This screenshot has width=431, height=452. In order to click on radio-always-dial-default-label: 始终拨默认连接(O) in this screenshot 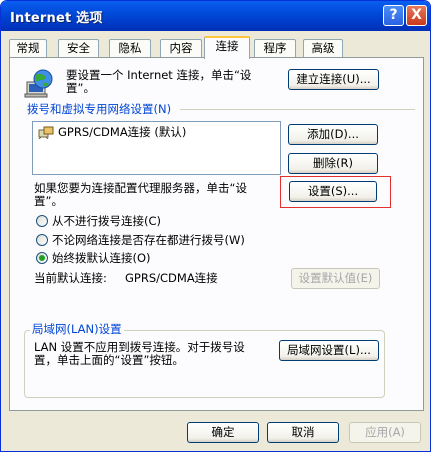, I will do `click(101, 258)`.